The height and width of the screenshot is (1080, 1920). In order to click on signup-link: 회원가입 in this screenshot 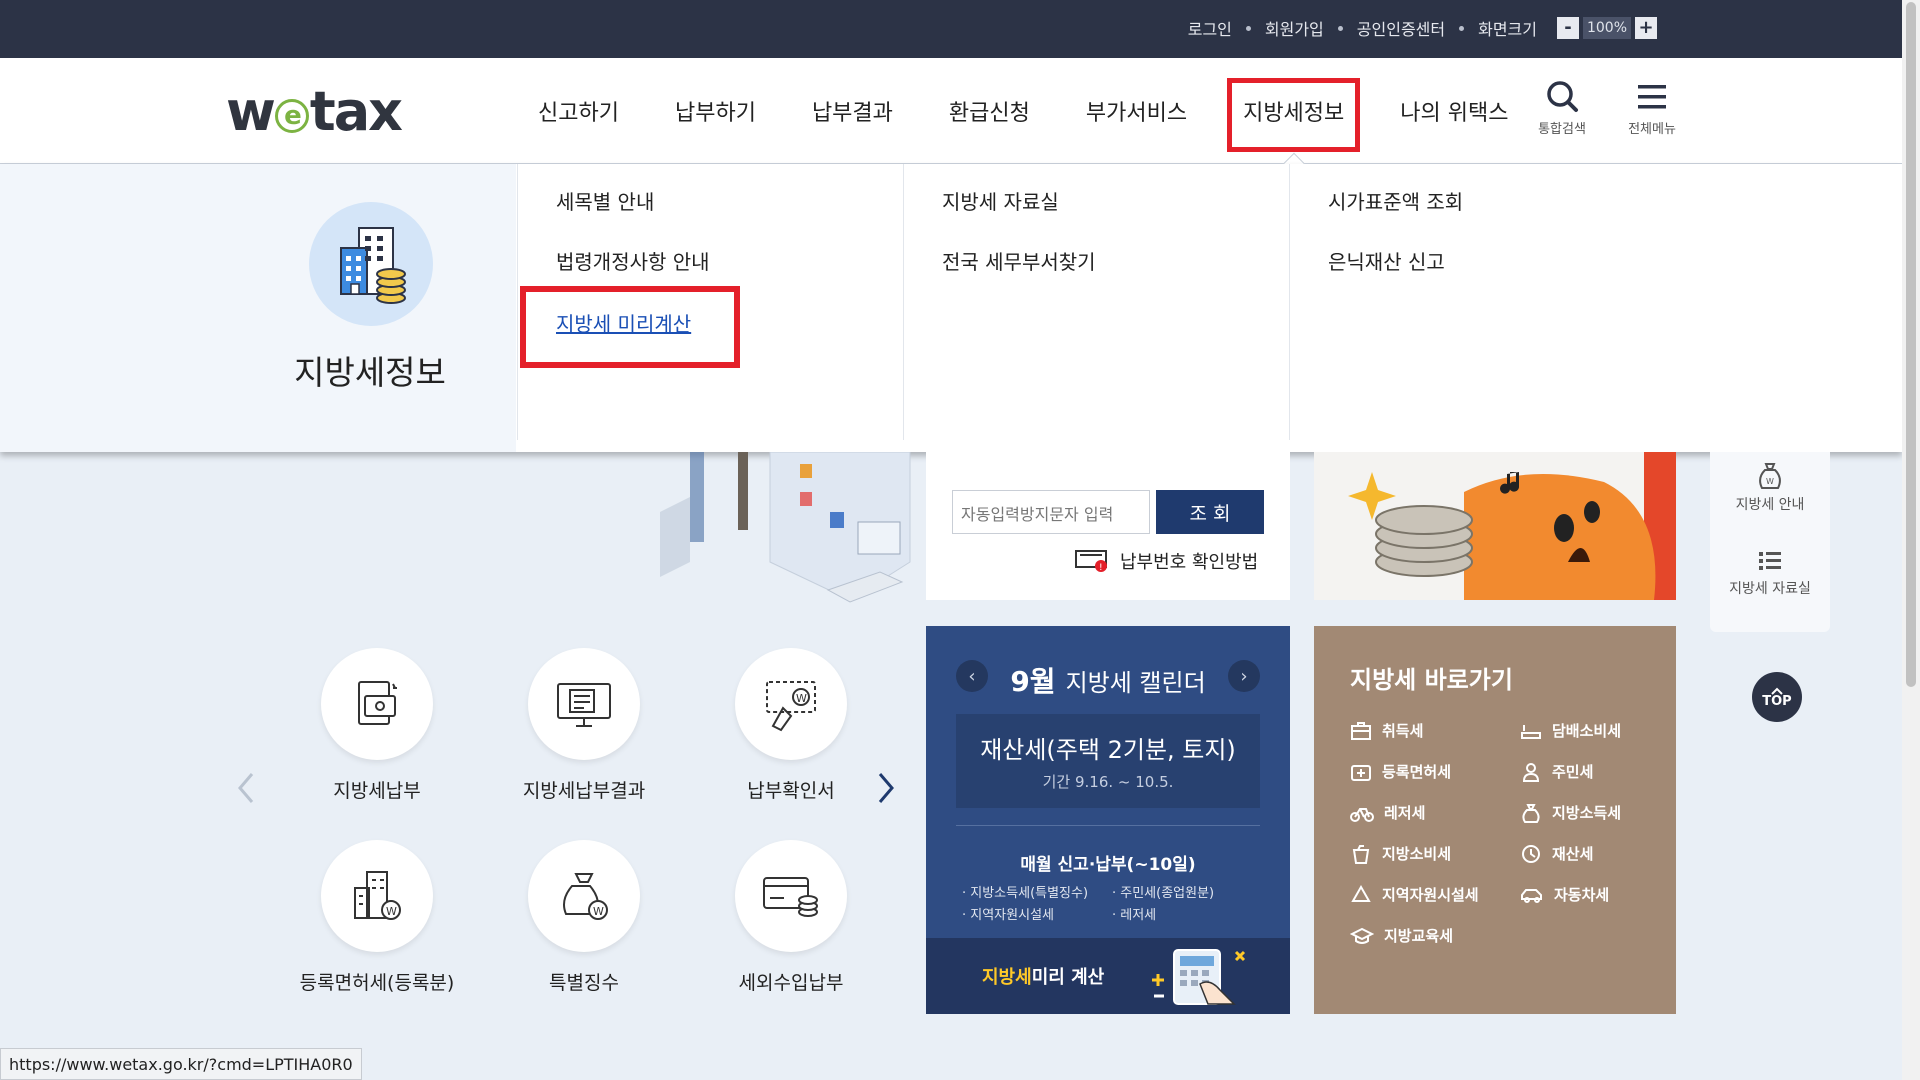, I will do `click(1294, 28)`.